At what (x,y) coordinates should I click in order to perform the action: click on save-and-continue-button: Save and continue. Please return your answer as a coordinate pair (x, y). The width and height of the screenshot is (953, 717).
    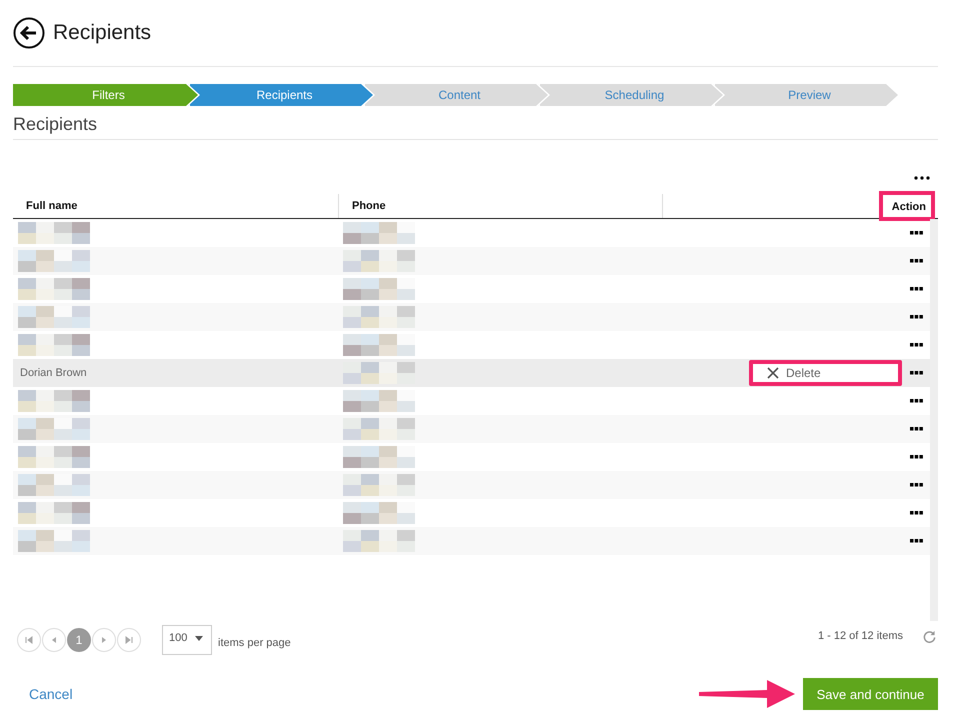
    Looking at the image, I should click on (870, 694).